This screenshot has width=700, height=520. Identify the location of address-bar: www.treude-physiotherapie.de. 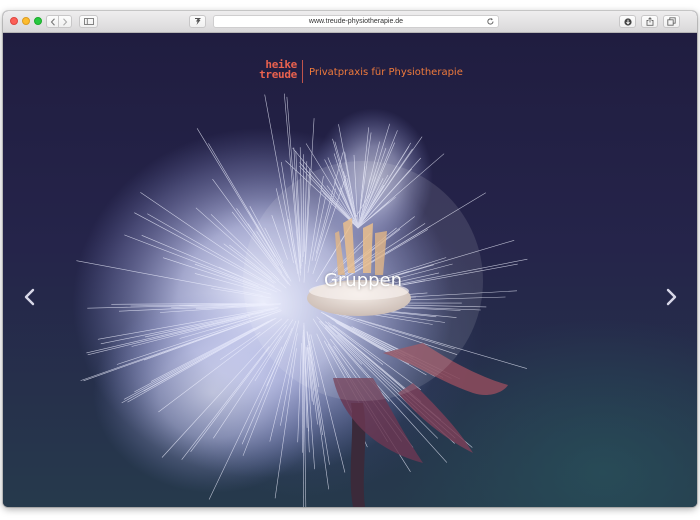
(356, 21).